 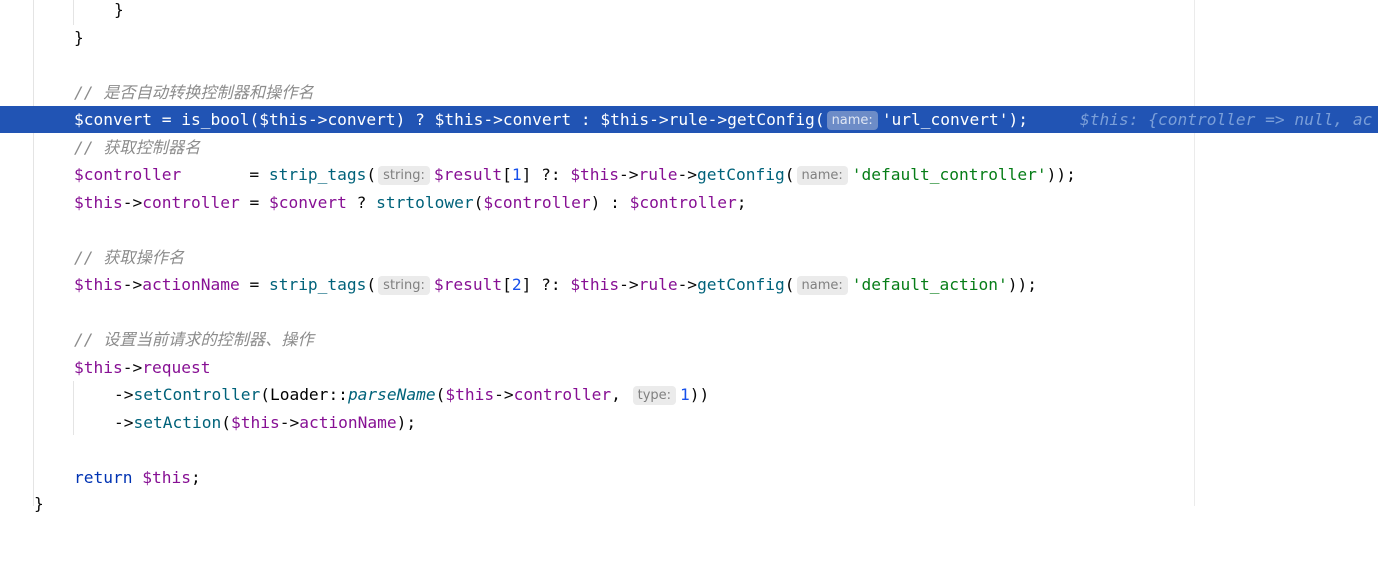 What do you see at coordinates (689, 477) in the screenshot?
I see `code-line: return $this;` at bounding box center [689, 477].